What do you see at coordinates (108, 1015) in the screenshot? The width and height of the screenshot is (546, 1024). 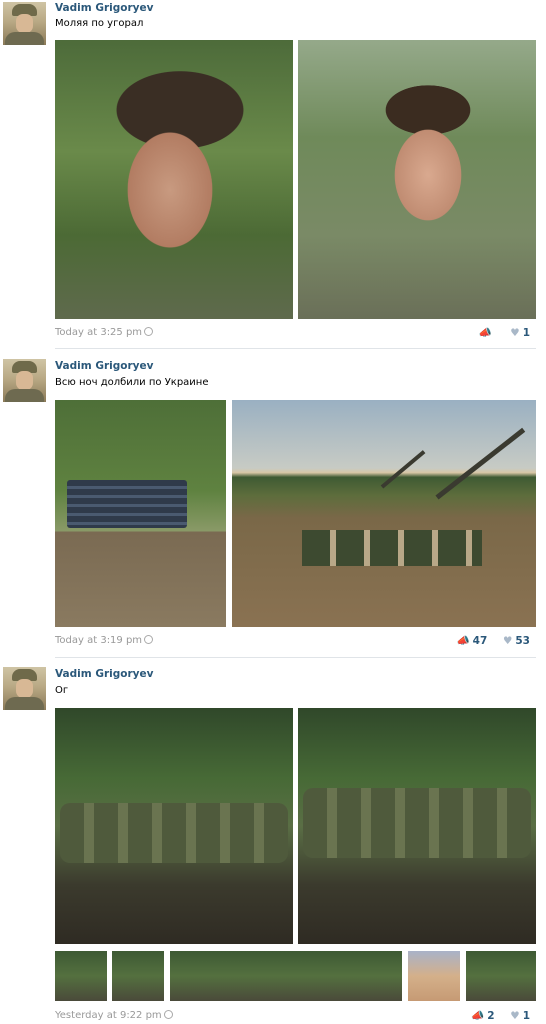 I see `post-time: Yesterday at 9:22 pm` at bounding box center [108, 1015].